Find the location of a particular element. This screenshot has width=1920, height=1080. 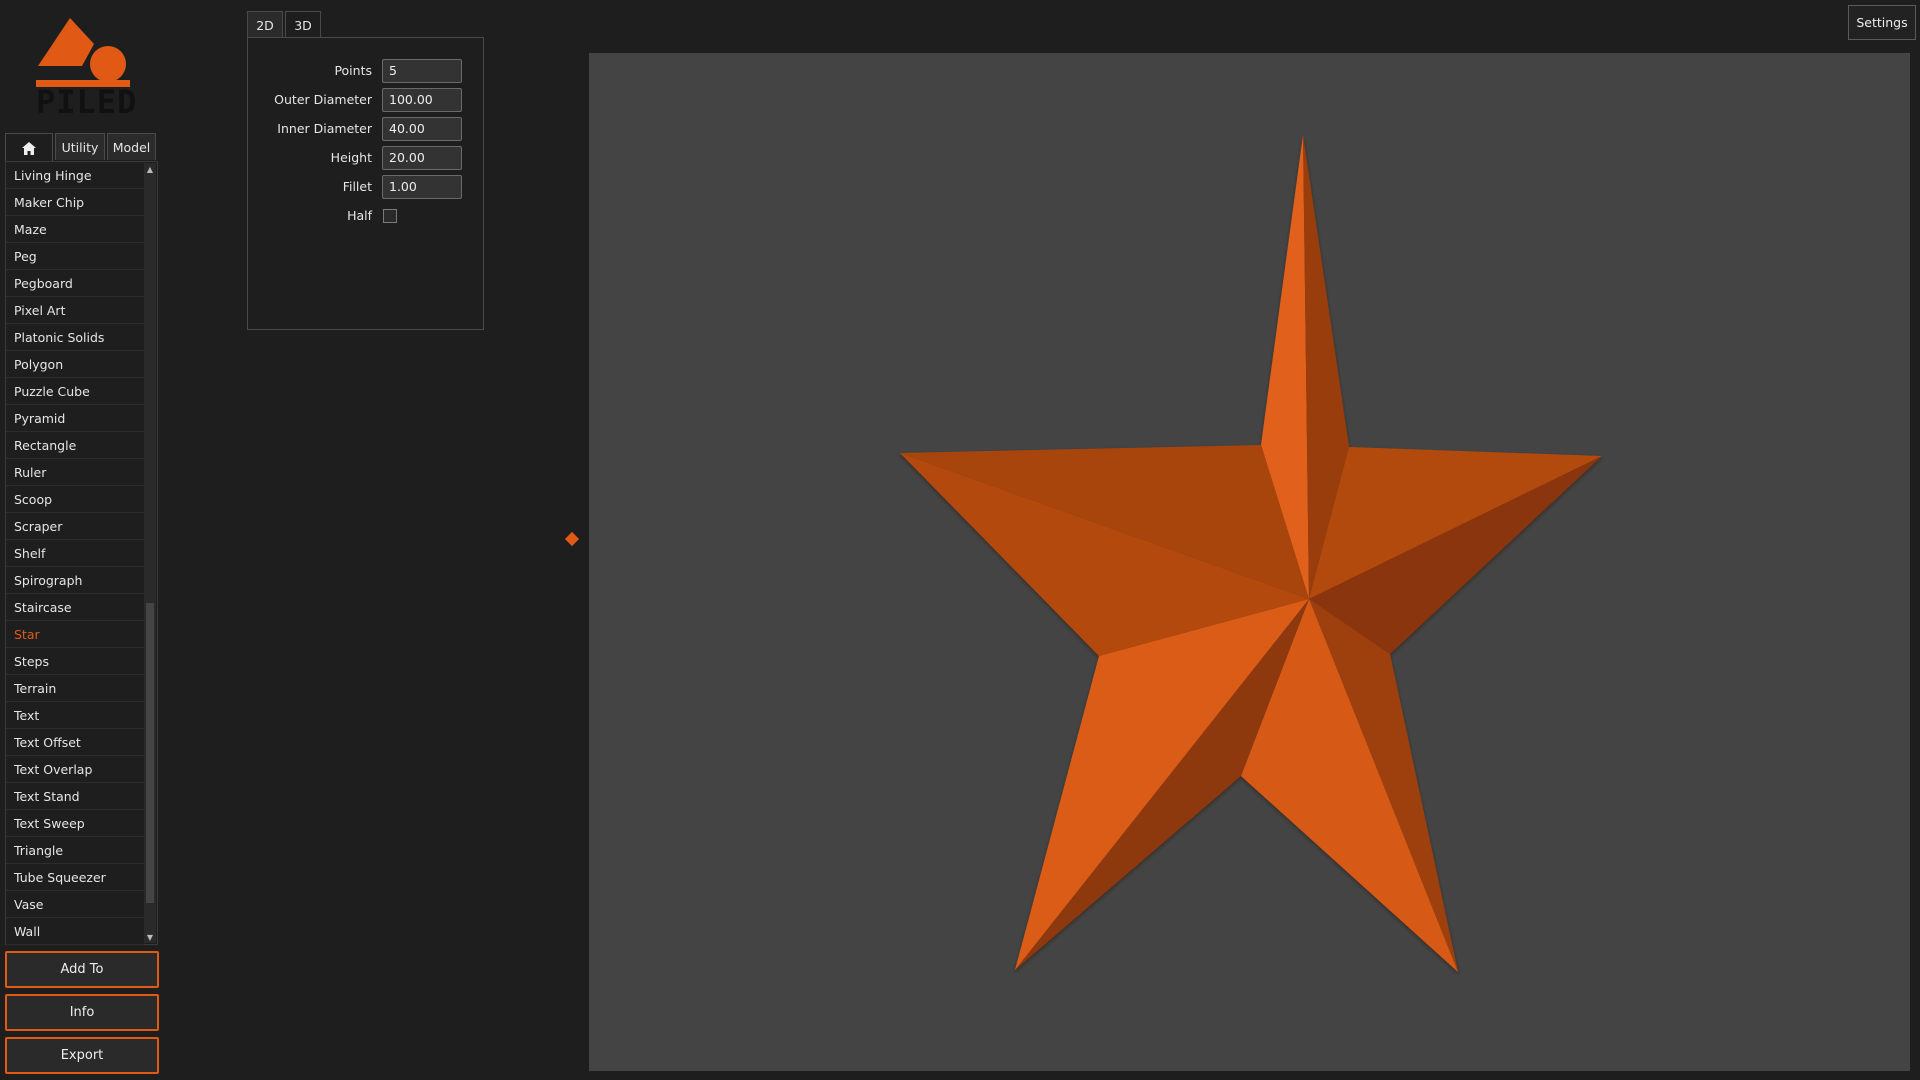

export-button: Export is located at coordinates (82, 1055).